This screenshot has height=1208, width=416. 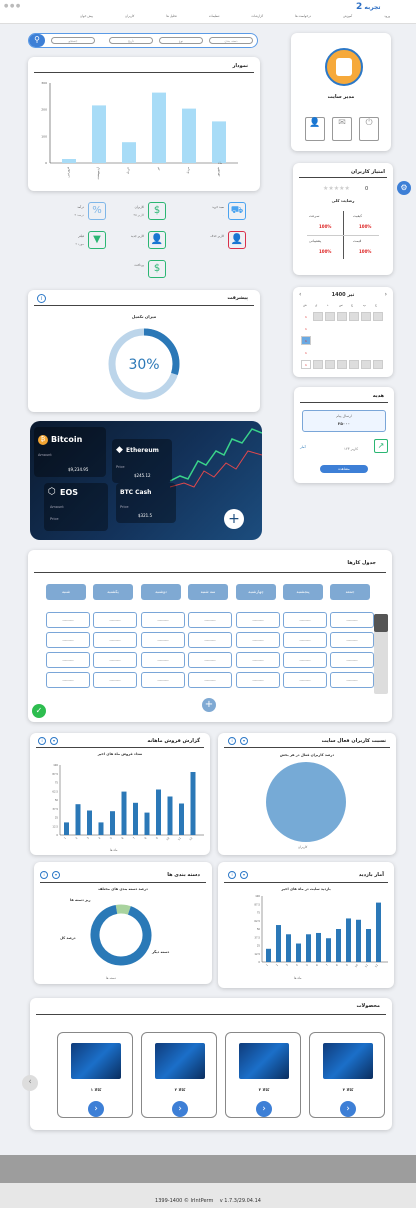 I want to click on filter-chip: جستجو, so click(x=73, y=40).